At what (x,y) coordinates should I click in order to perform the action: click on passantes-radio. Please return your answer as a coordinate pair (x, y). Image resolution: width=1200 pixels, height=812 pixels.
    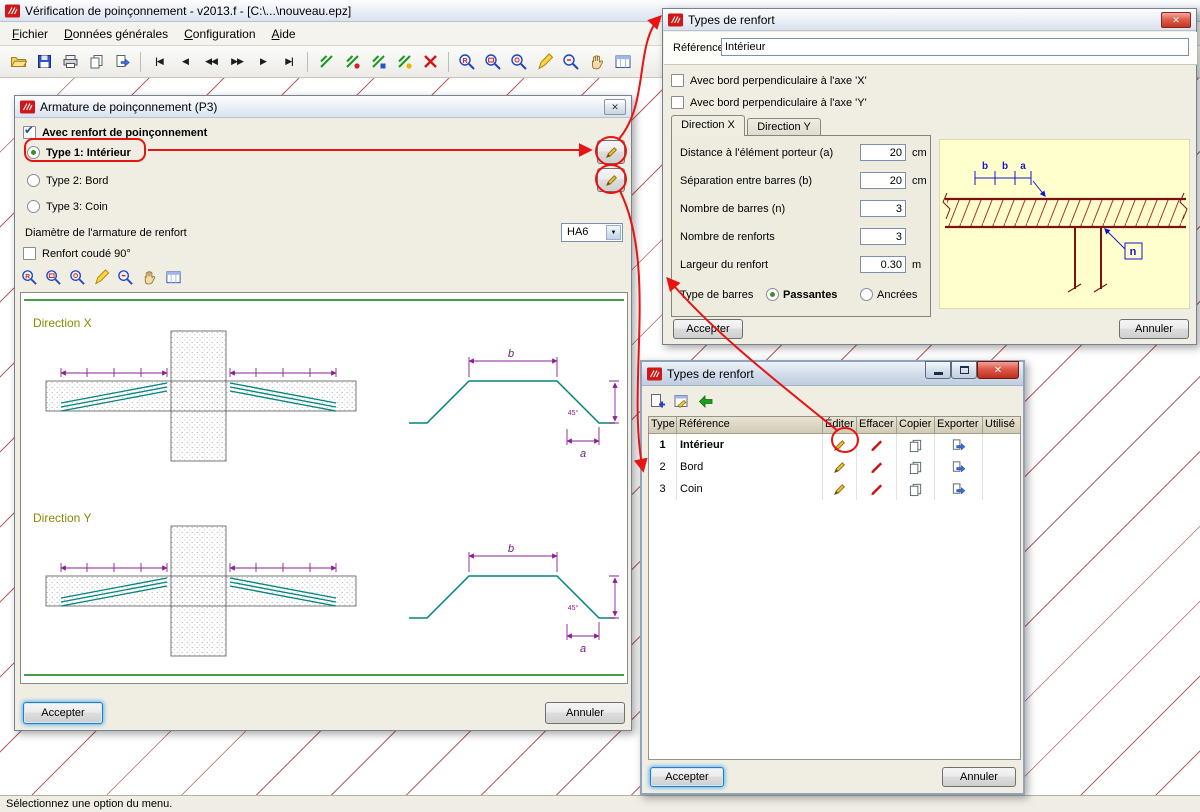
    Looking at the image, I should click on (772, 294).